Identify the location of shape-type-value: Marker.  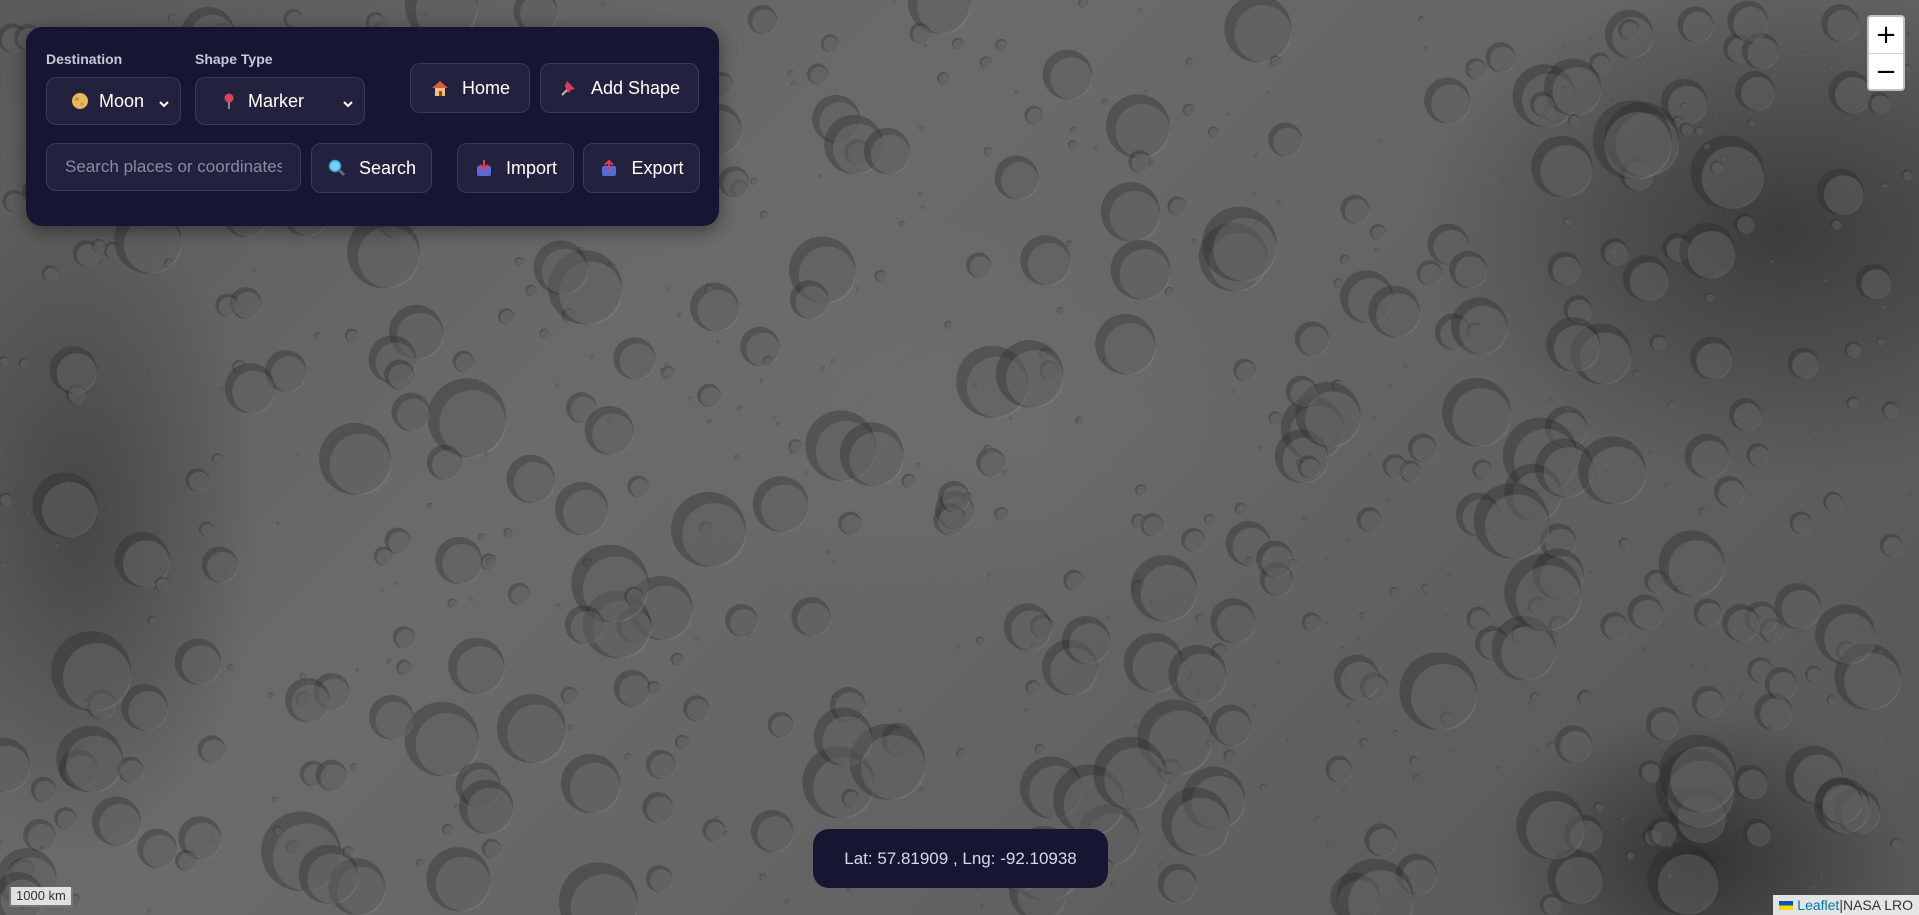
(276, 100).